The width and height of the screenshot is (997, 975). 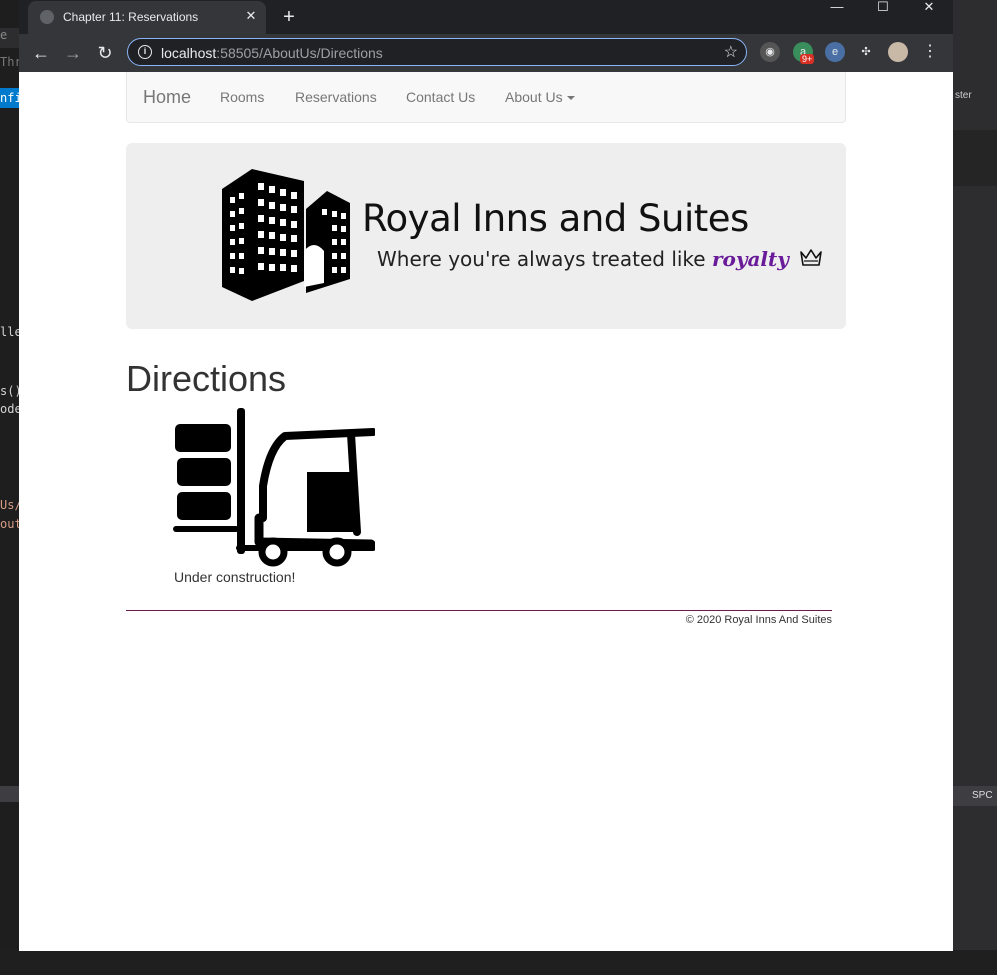 I want to click on tab-title: Chapter 11: Reservations, so click(x=131, y=17).